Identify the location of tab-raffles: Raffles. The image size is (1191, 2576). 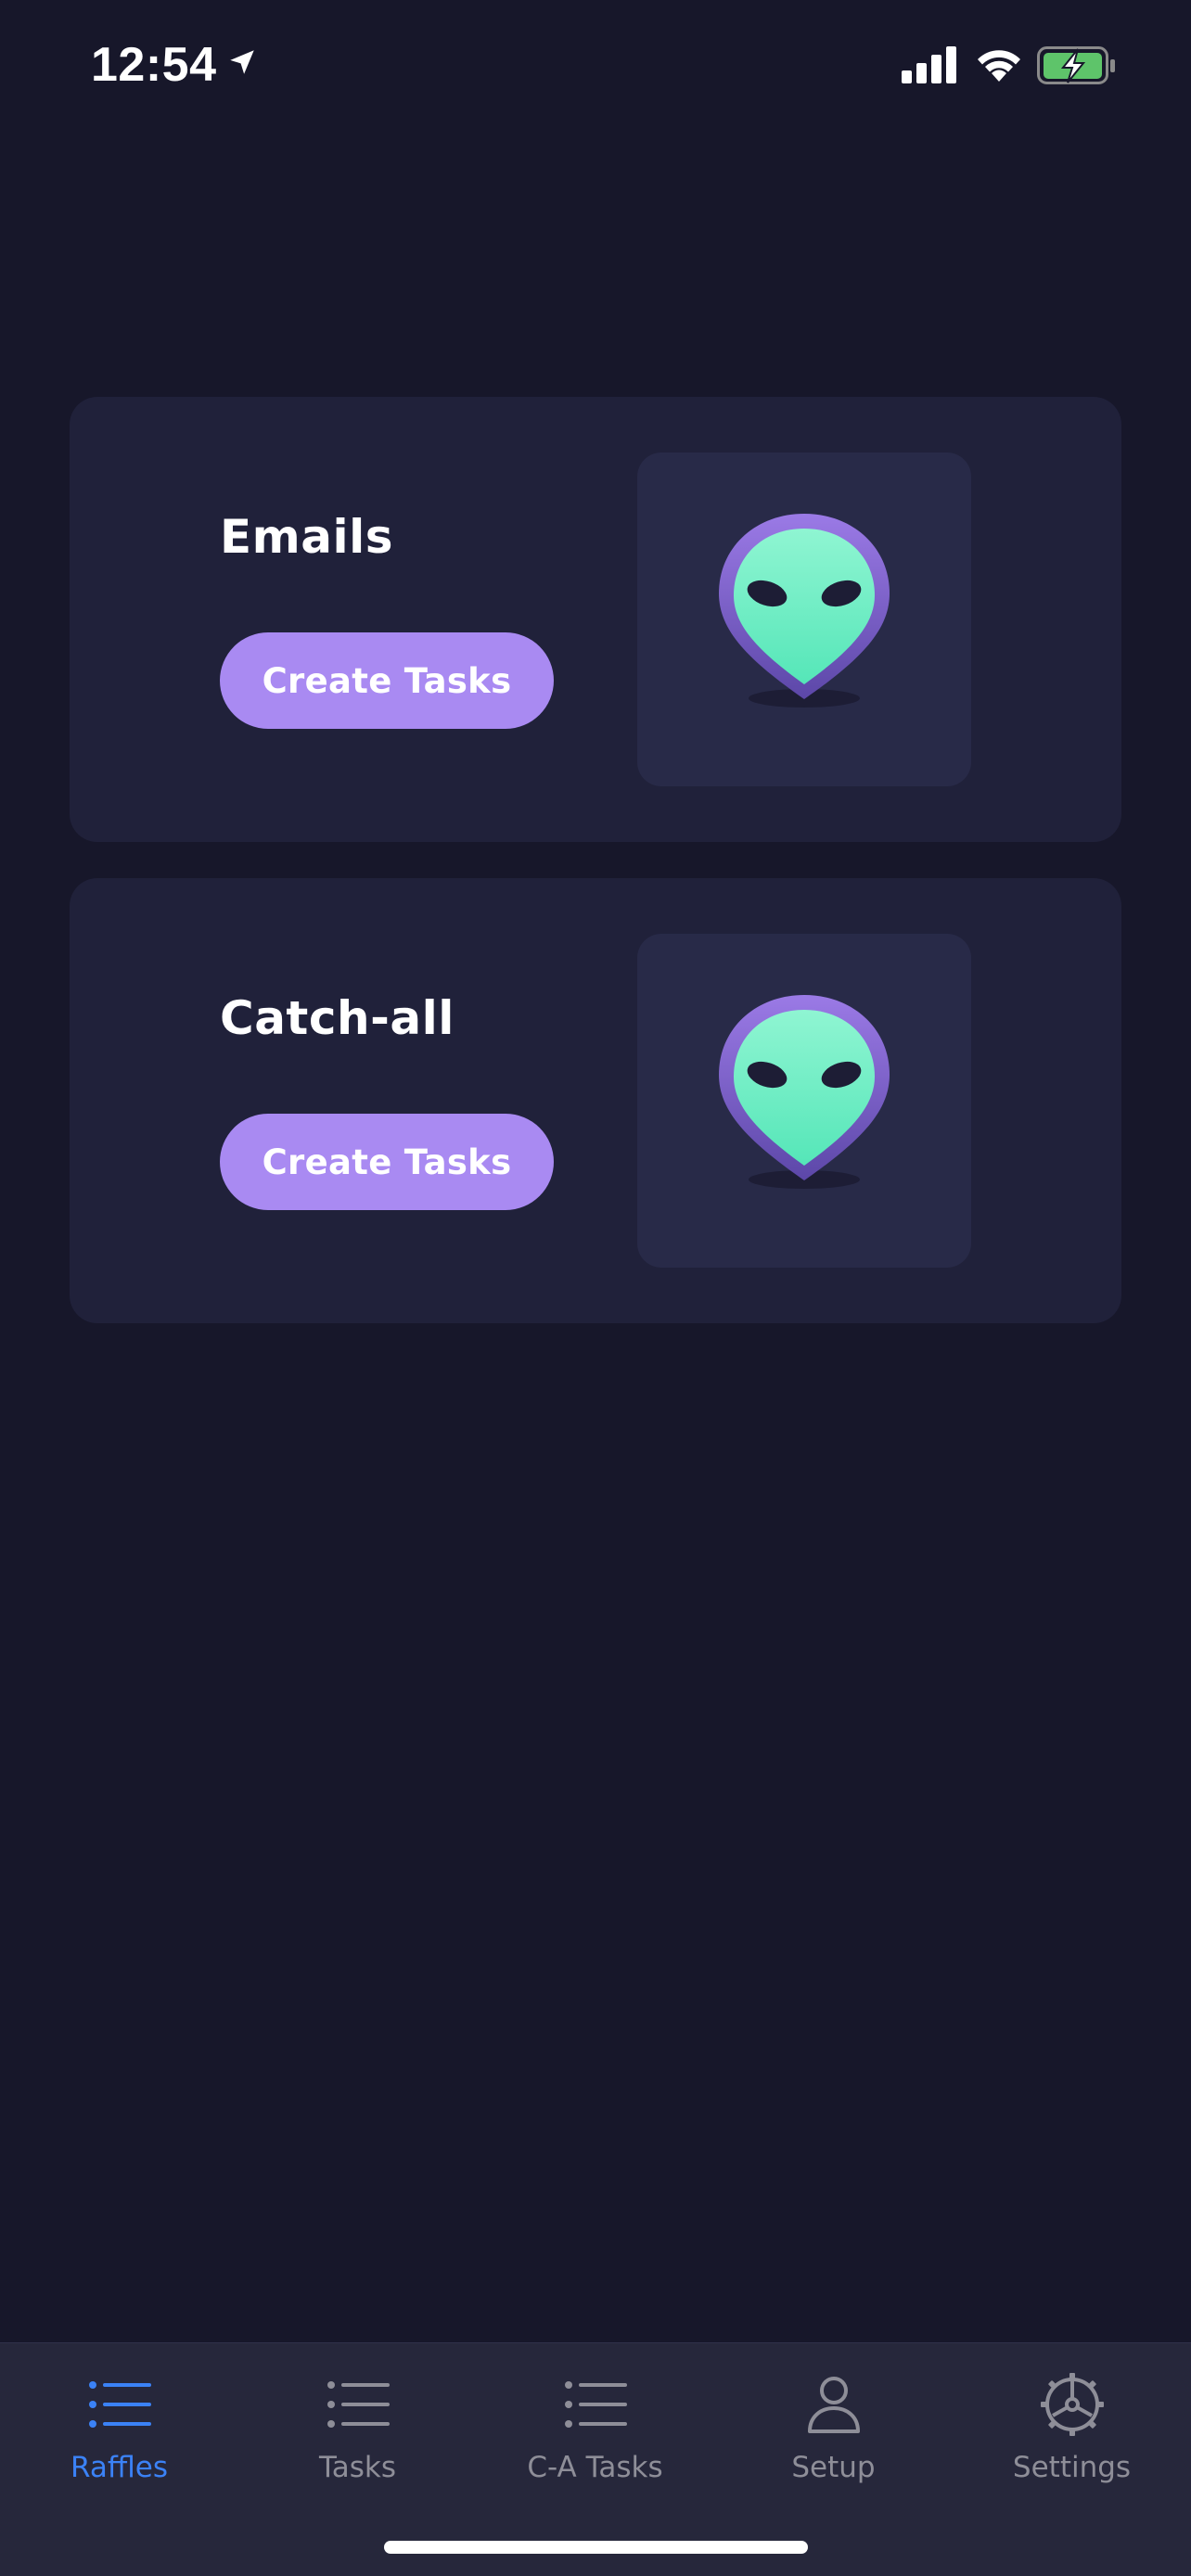
(119, 2431).